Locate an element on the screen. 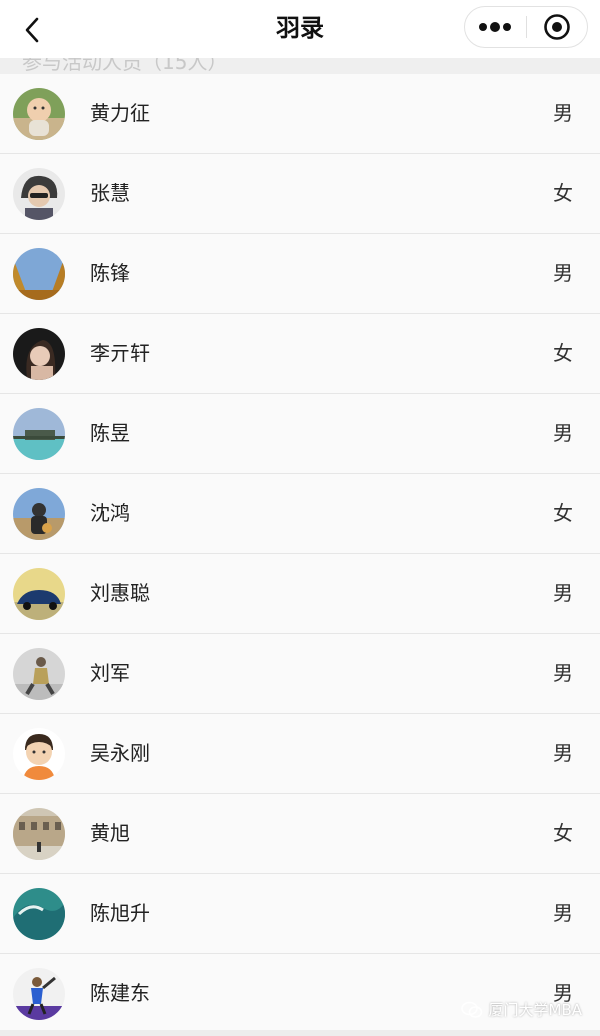  list-item: 陈昱 男 is located at coordinates (300, 434).